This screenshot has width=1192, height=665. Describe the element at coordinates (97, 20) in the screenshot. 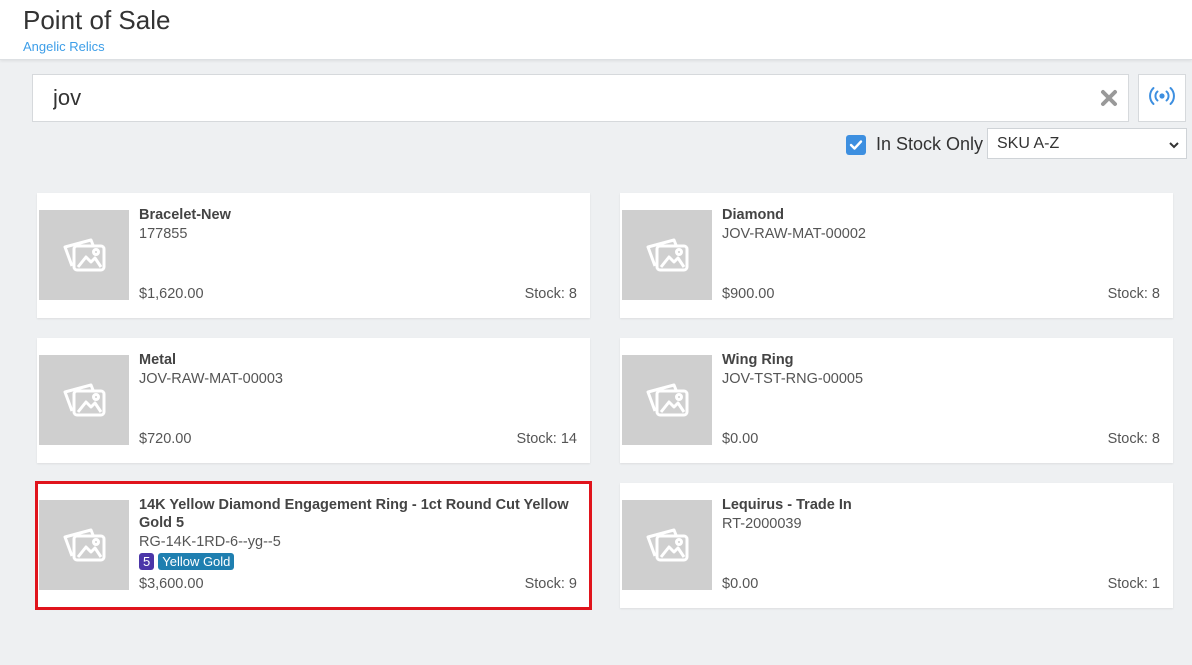

I see `page-title: Point of Sale` at that location.